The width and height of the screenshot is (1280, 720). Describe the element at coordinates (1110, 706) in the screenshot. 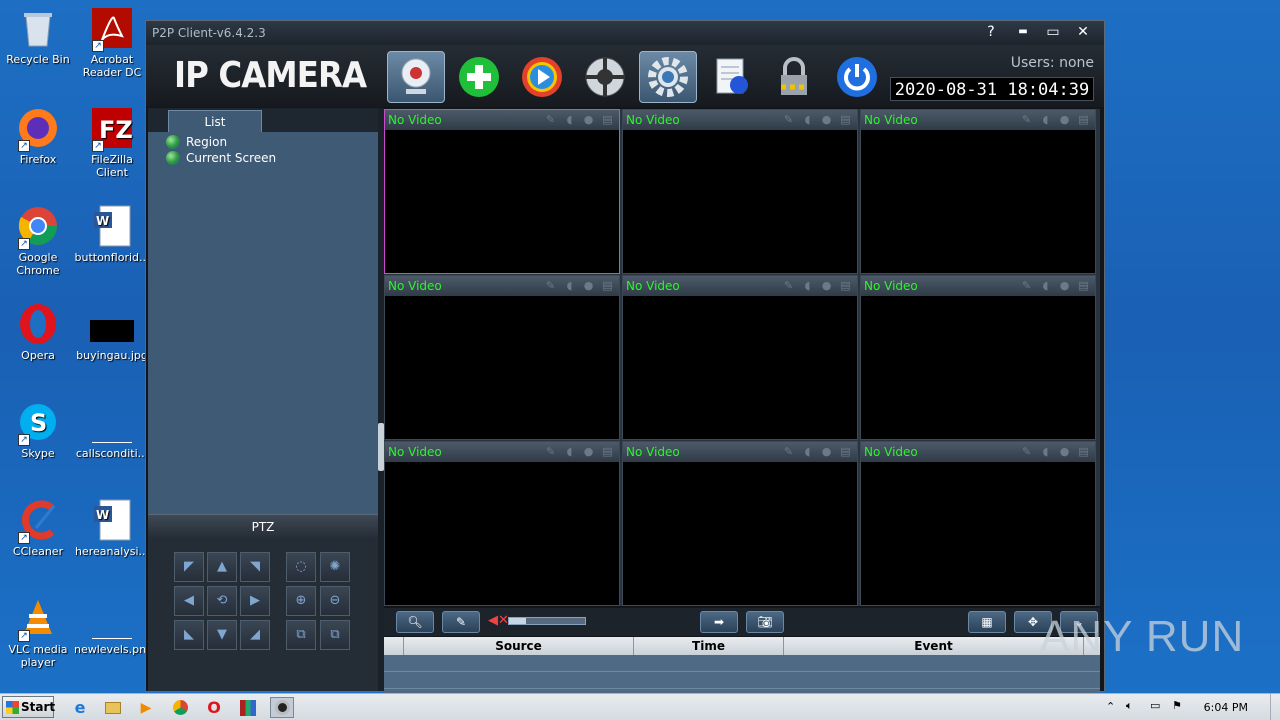

I see `show-hidden-icons: ⌃` at that location.